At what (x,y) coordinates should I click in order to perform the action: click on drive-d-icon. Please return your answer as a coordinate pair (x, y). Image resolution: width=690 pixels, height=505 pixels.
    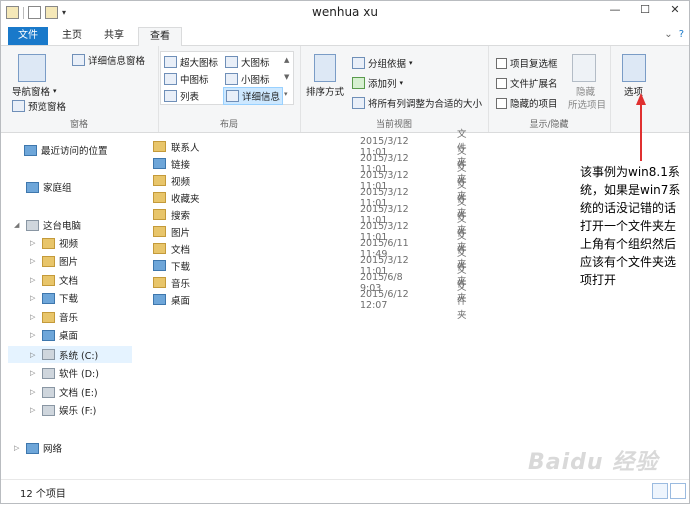
    Looking at the image, I should click on (48, 373).